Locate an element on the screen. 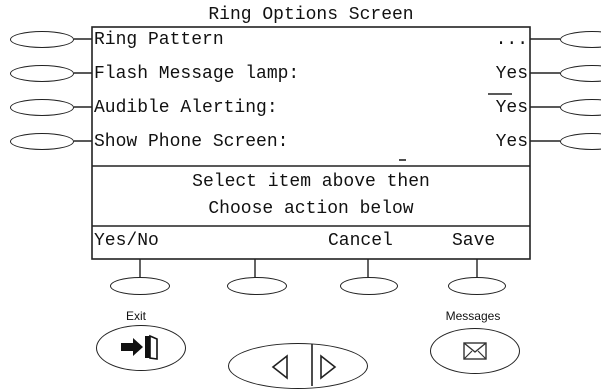  row-value-show-phone-screen: Yes is located at coordinates (511, 142).